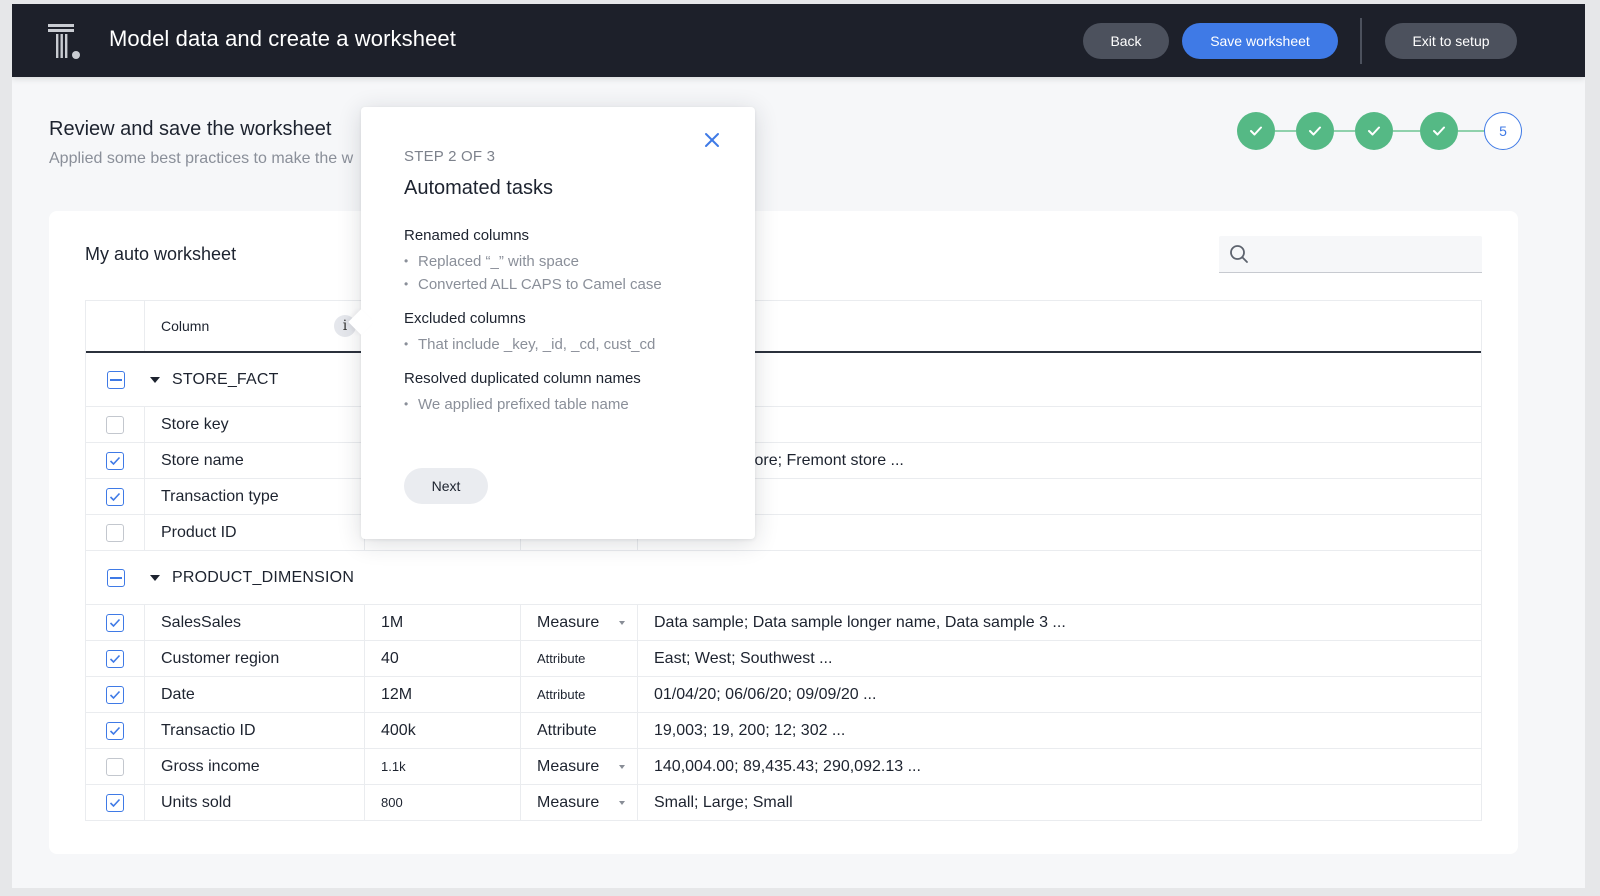  I want to click on table-group-product-dimension: PRODUCT_DIMENSION, so click(783, 578).